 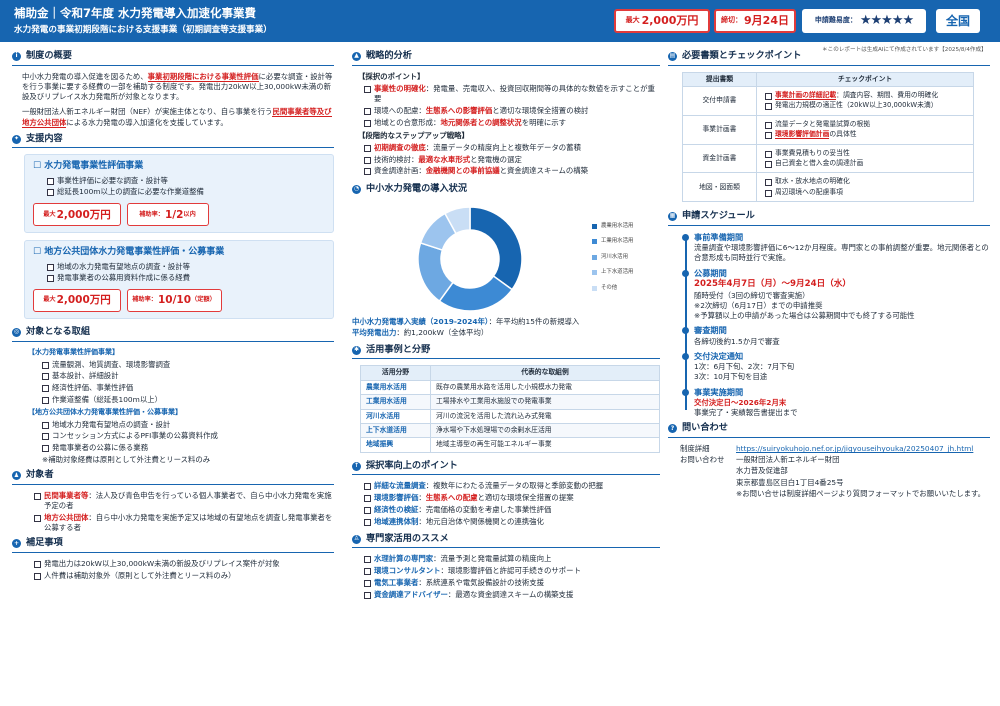 I want to click on legend-item: 河川水活用, so click(x=612, y=257).